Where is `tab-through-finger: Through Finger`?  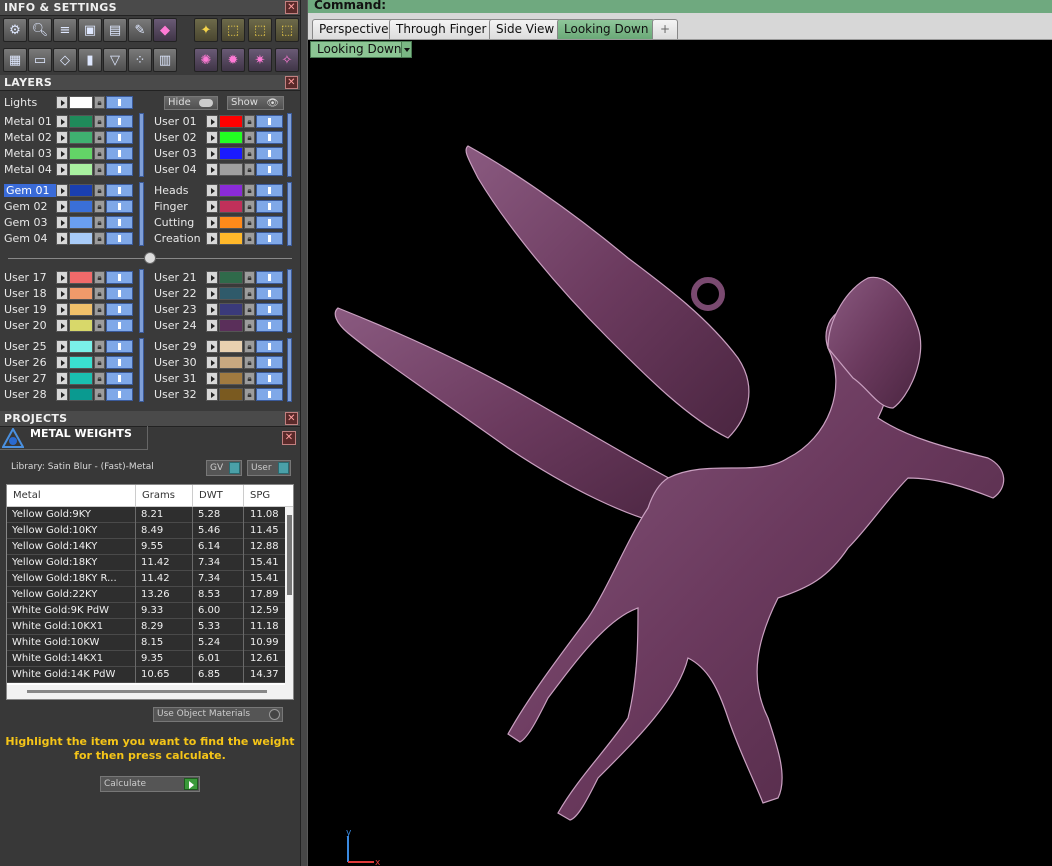 tab-through-finger: Through Finger is located at coordinates (441, 29).